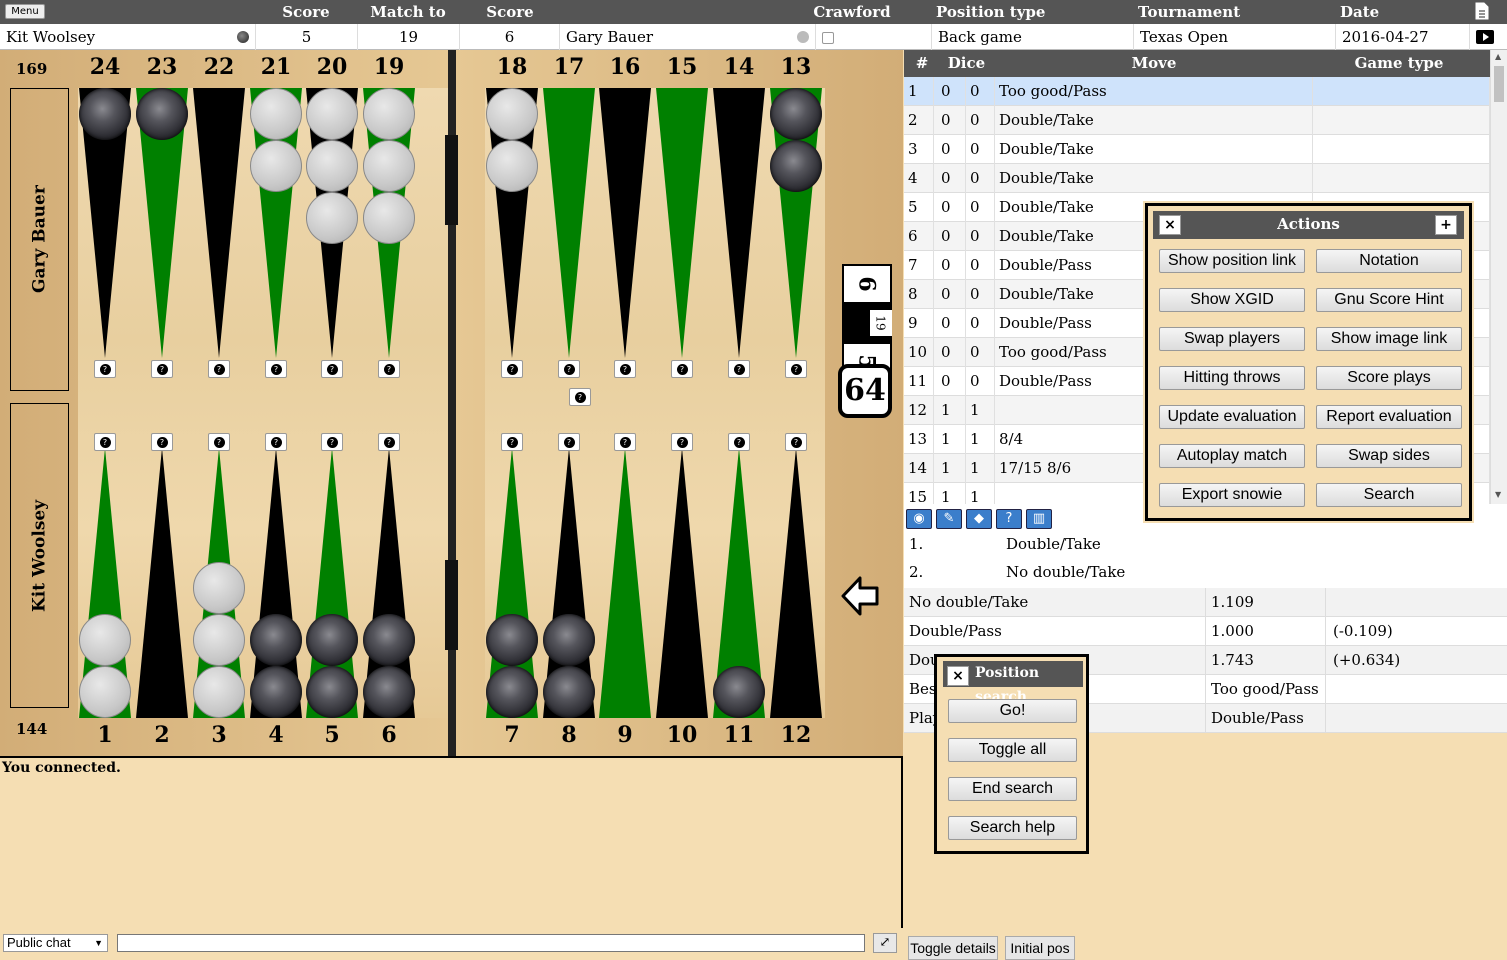 The width and height of the screenshot is (1507, 960). What do you see at coordinates (1498, 277) in the screenshot?
I see `moves-scrollbar: ▲ ▼` at bounding box center [1498, 277].